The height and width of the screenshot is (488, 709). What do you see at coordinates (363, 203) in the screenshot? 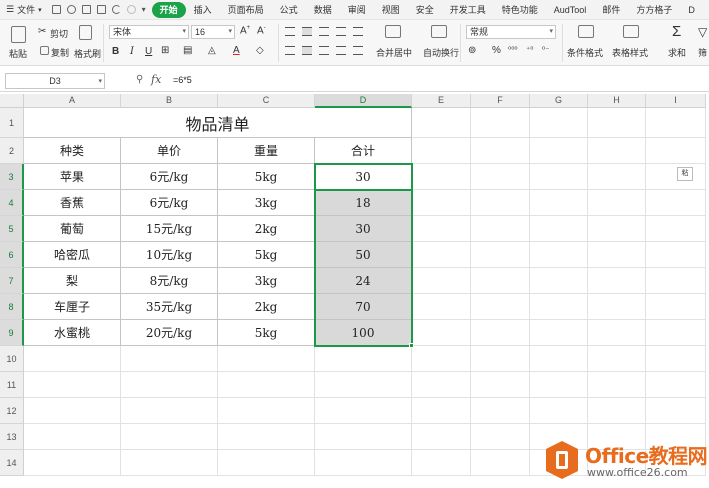
I see `cell-d4: 18` at bounding box center [363, 203].